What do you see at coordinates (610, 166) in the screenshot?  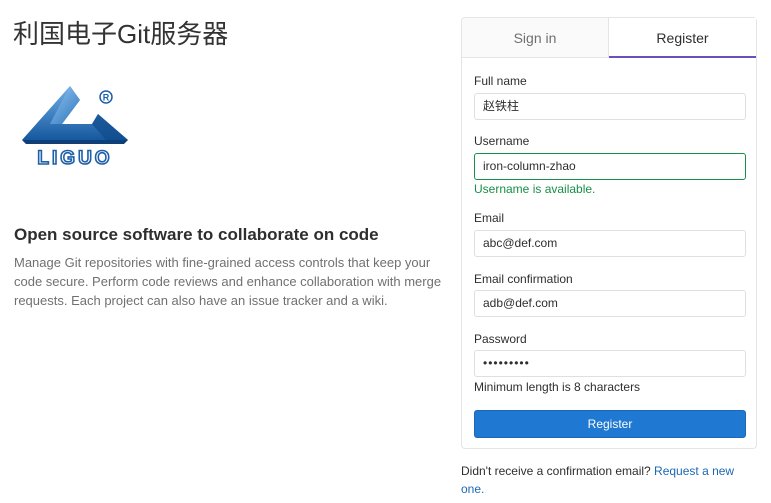 I see `username-field: iron-column-zhao` at bounding box center [610, 166].